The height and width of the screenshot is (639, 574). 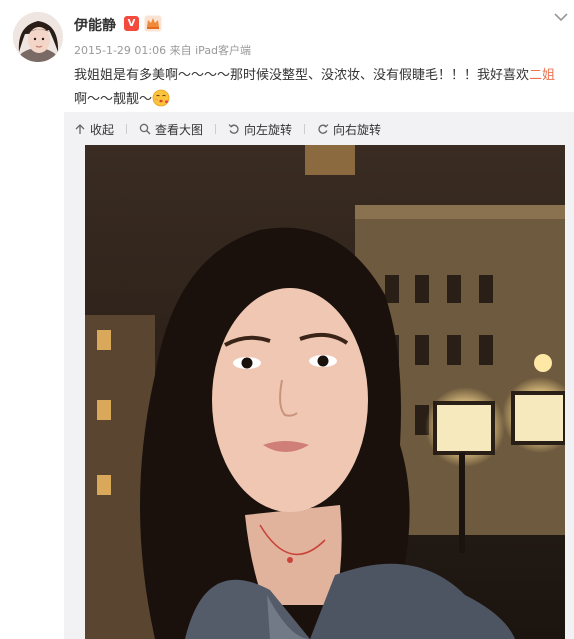 I want to click on post-text-part1: 我姐姐是有多美啊～～～～那时候没整型、没浓妆、没有假睫毛！！！我好喜欢, so click(x=302, y=75).